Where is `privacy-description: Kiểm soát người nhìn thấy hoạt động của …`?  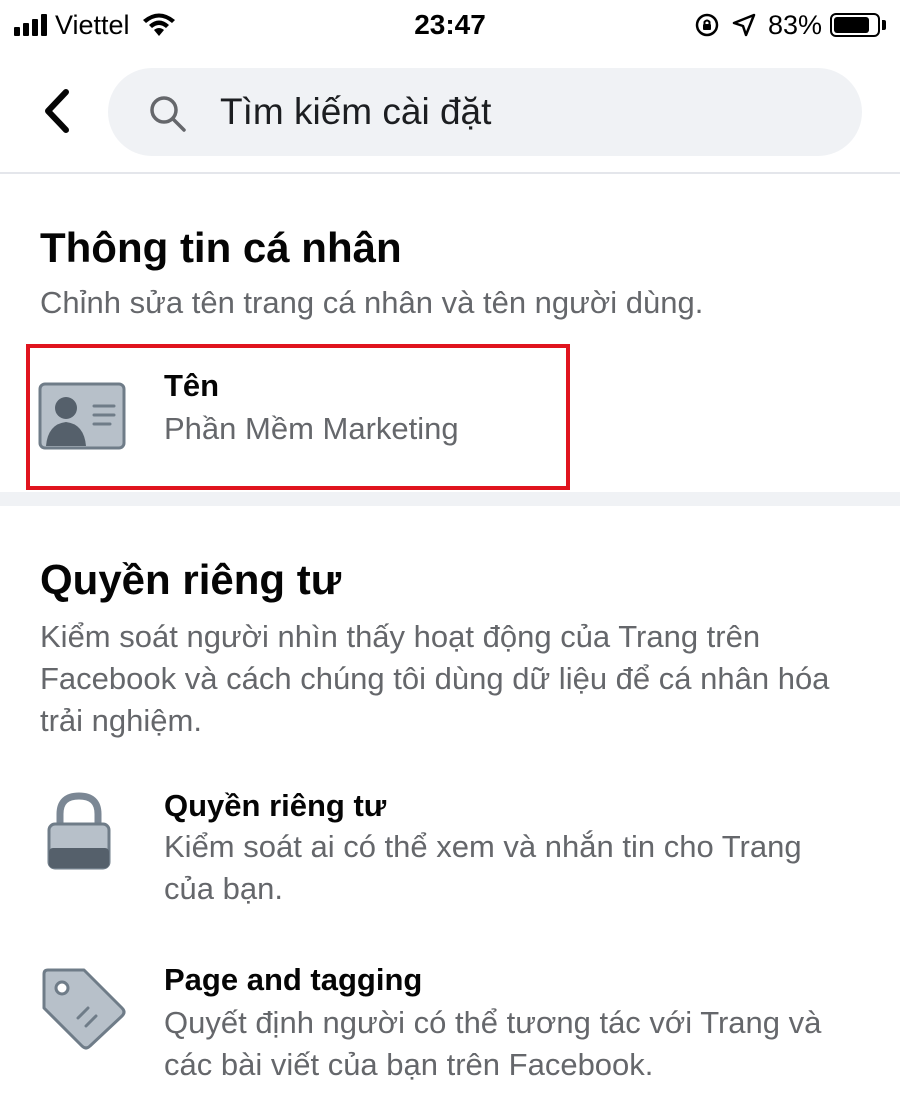 privacy-description: Kiểm soát người nhìn thấy hoạt động của … is located at coordinates (435, 678).